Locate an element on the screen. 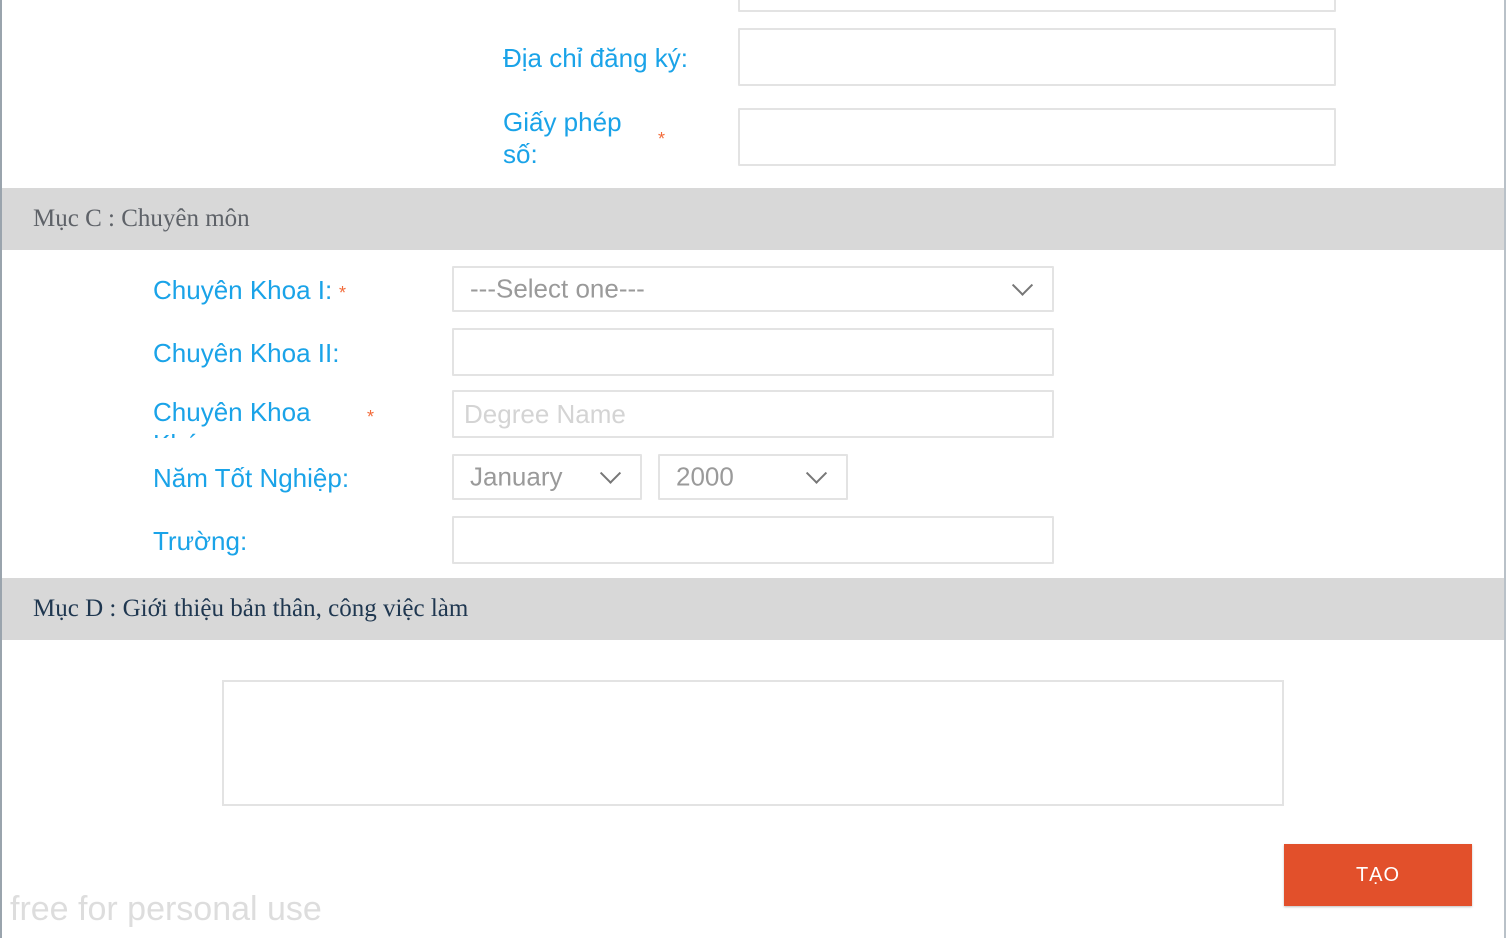 Image resolution: width=1506 pixels, height=938 pixels. address-field is located at coordinates (1037, 57).